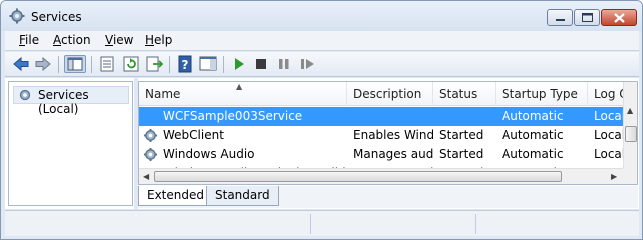  Describe the element at coordinates (393, 154) in the screenshot. I see `cell-description: Manages audio for Windows-based programs` at that location.